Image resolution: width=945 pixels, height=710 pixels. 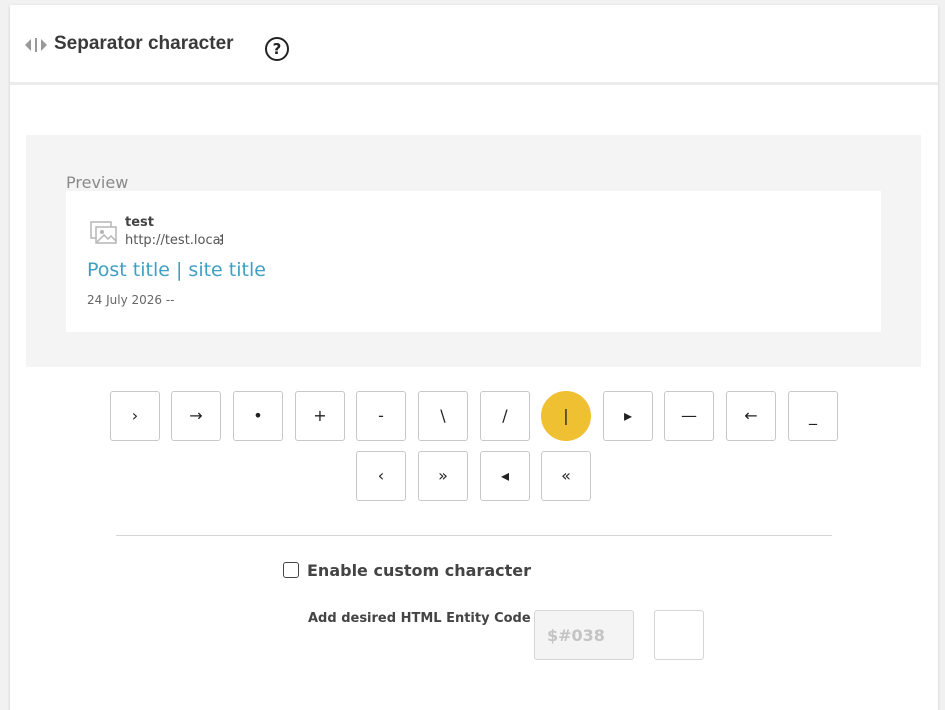 What do you see at coordinates (139, 222) in the screenshot?
I see `site-name: test` at bounding box center [139, 222].